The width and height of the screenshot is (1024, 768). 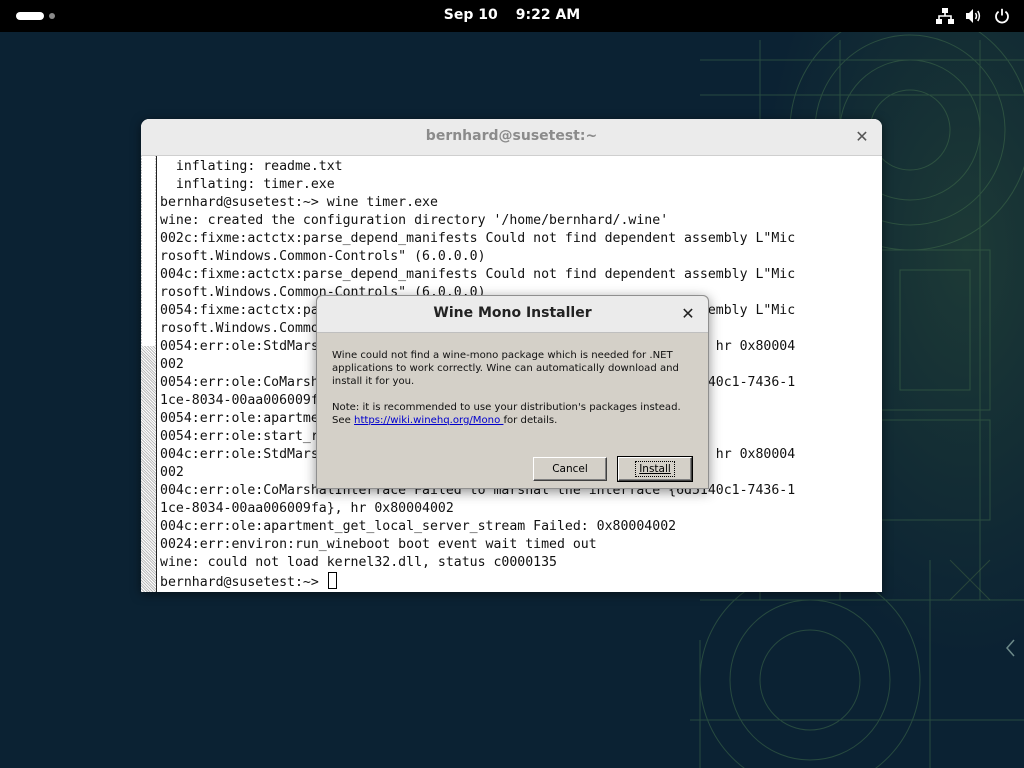 What do you see at coordinates (373, 381) in the screenshot?
I see `message-line: install it for you.` at bounding box center [373, 381].